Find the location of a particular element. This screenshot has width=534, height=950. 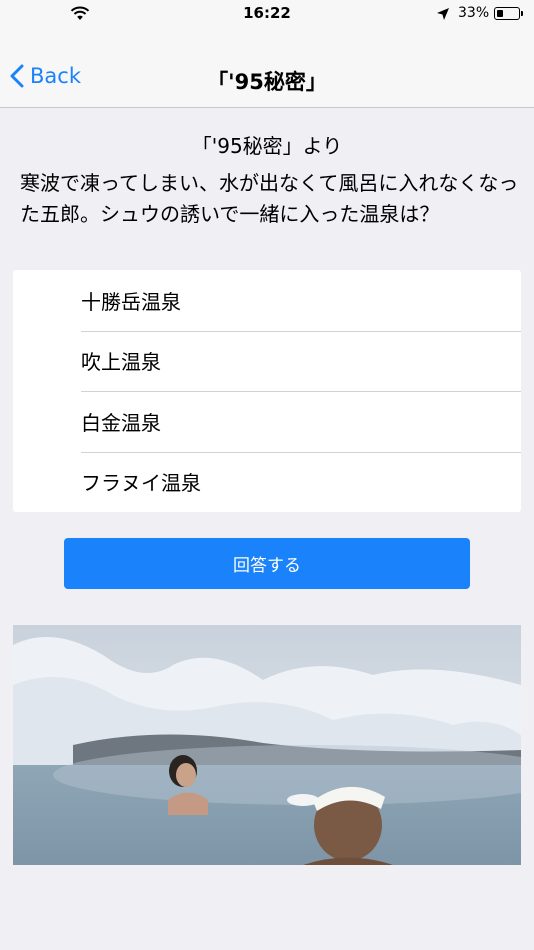

location-icon is located at coordinates (443, 15).